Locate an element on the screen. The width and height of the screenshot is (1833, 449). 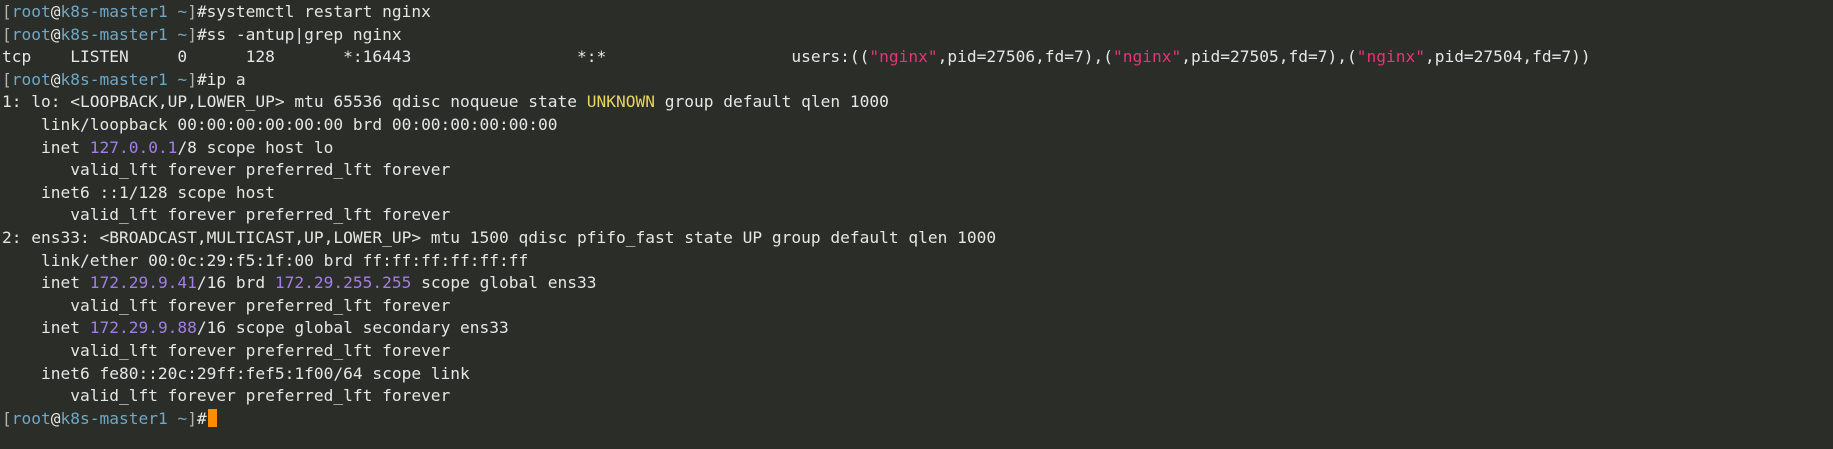
text-segment-plain: ,pid=27506,fd=7),( is located at coordinates (1025, 57).